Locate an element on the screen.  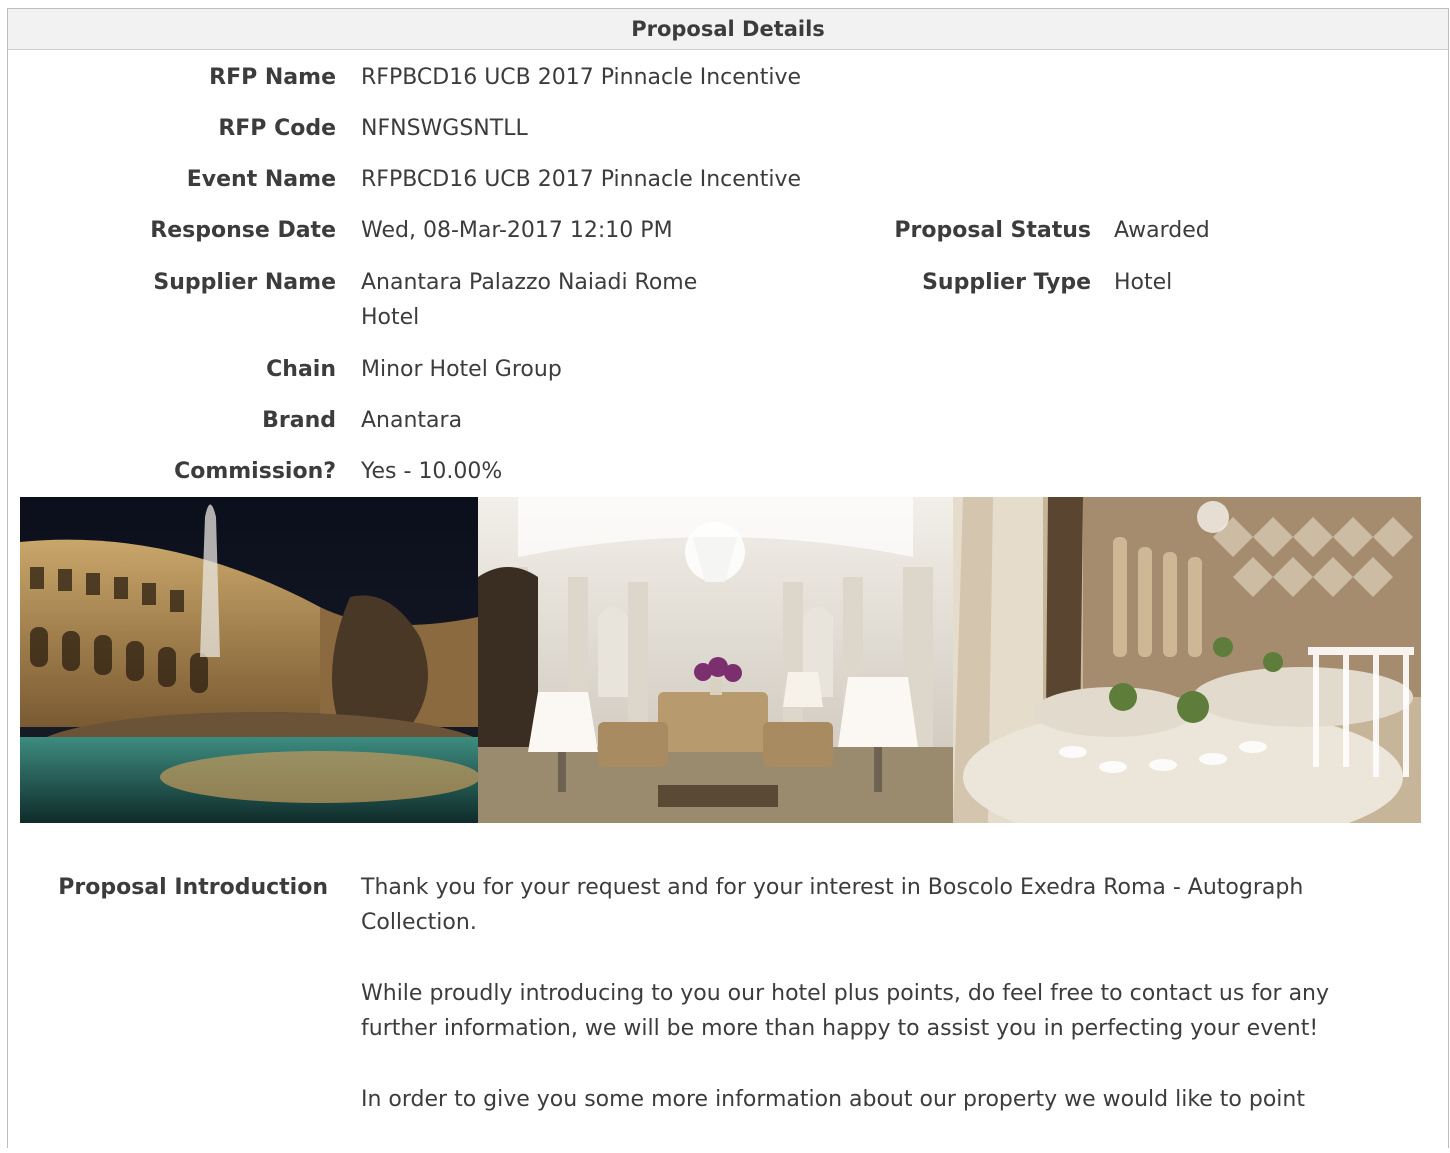
proposal-status-label: Proposal Status is located at coordinates (992, 230).